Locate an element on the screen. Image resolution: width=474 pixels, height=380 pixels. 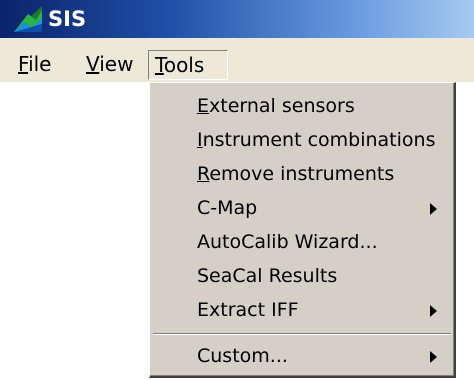
menu-item-seacal-results: SeaCal Results is located at coordinates (302, 276).